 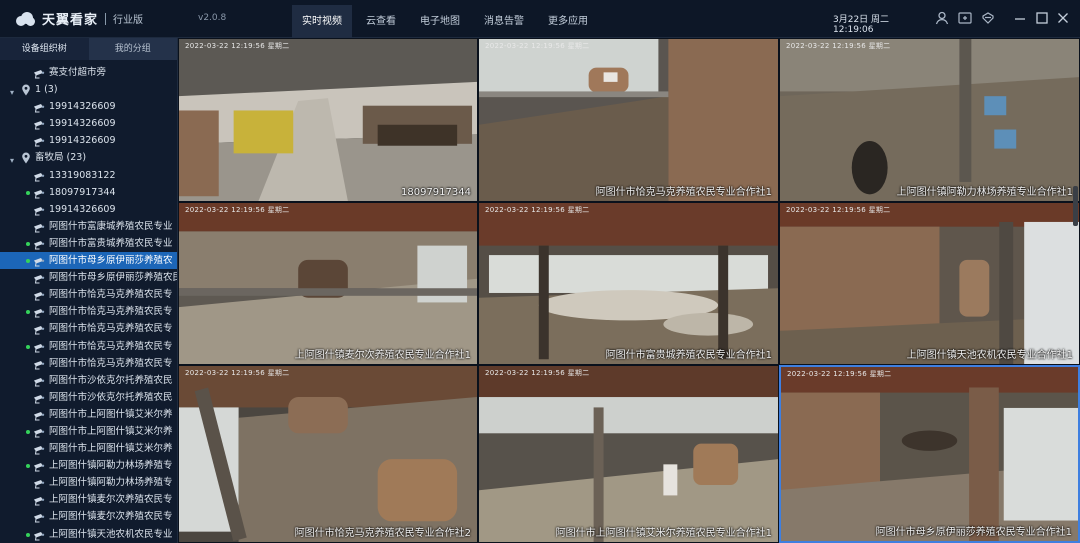 I want to click on user-icon, so click(x=942, y=18).